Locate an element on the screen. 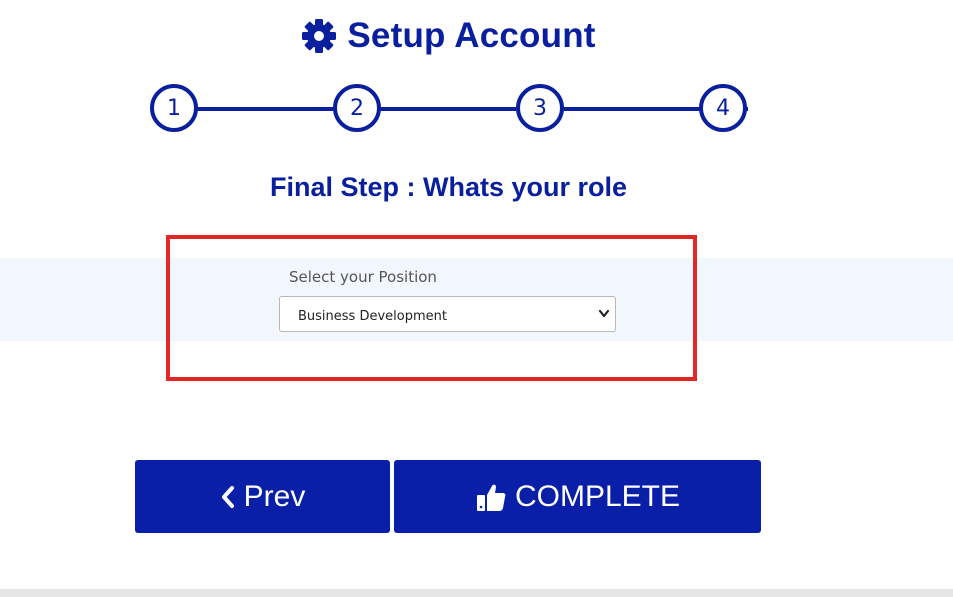 This screenshot has width=953, height=597. chevron-left-icon is located at coordinates (227, 496).